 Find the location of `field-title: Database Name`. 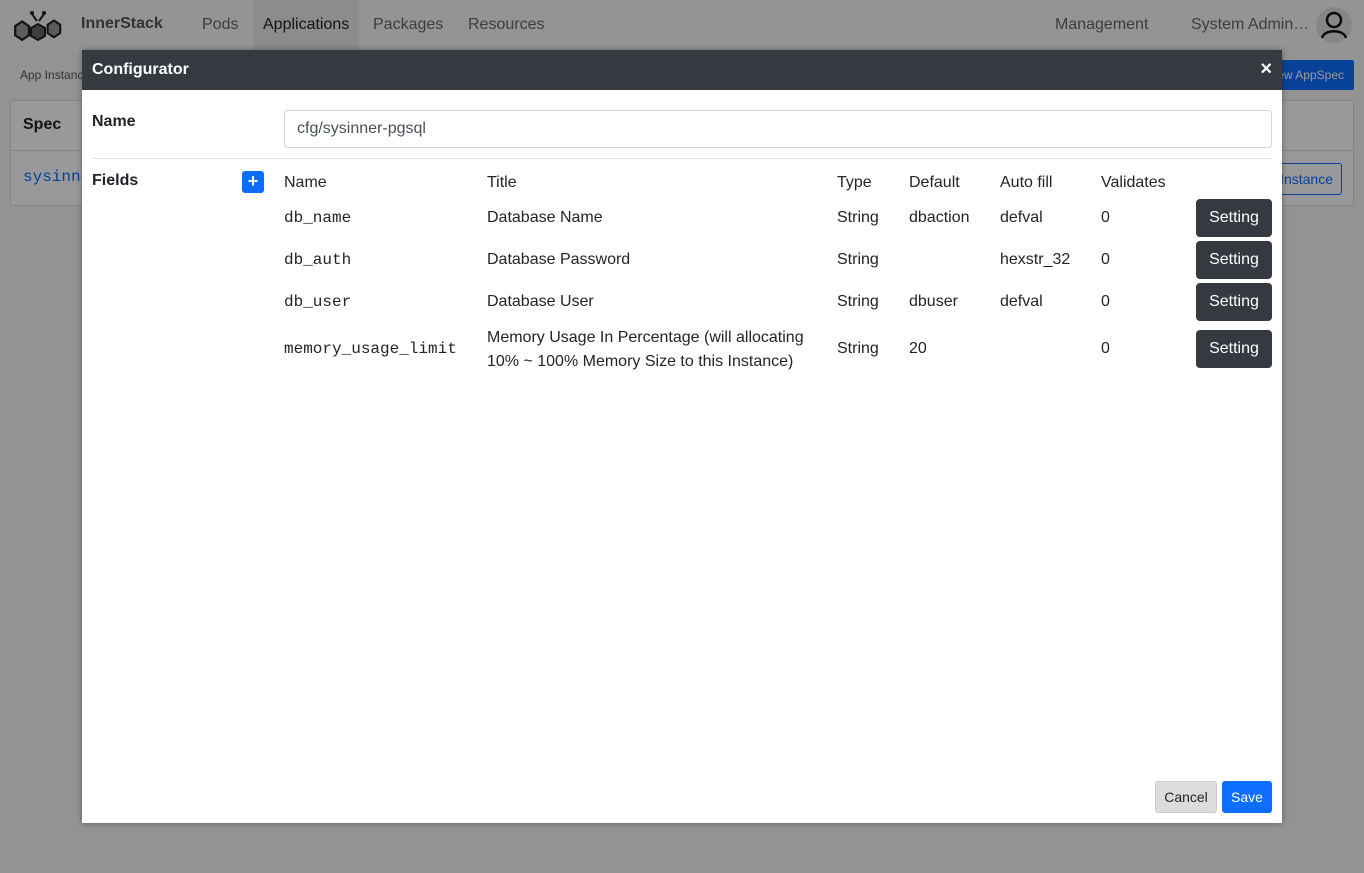

field-title: Database Name is located at coordinates (545, 217).